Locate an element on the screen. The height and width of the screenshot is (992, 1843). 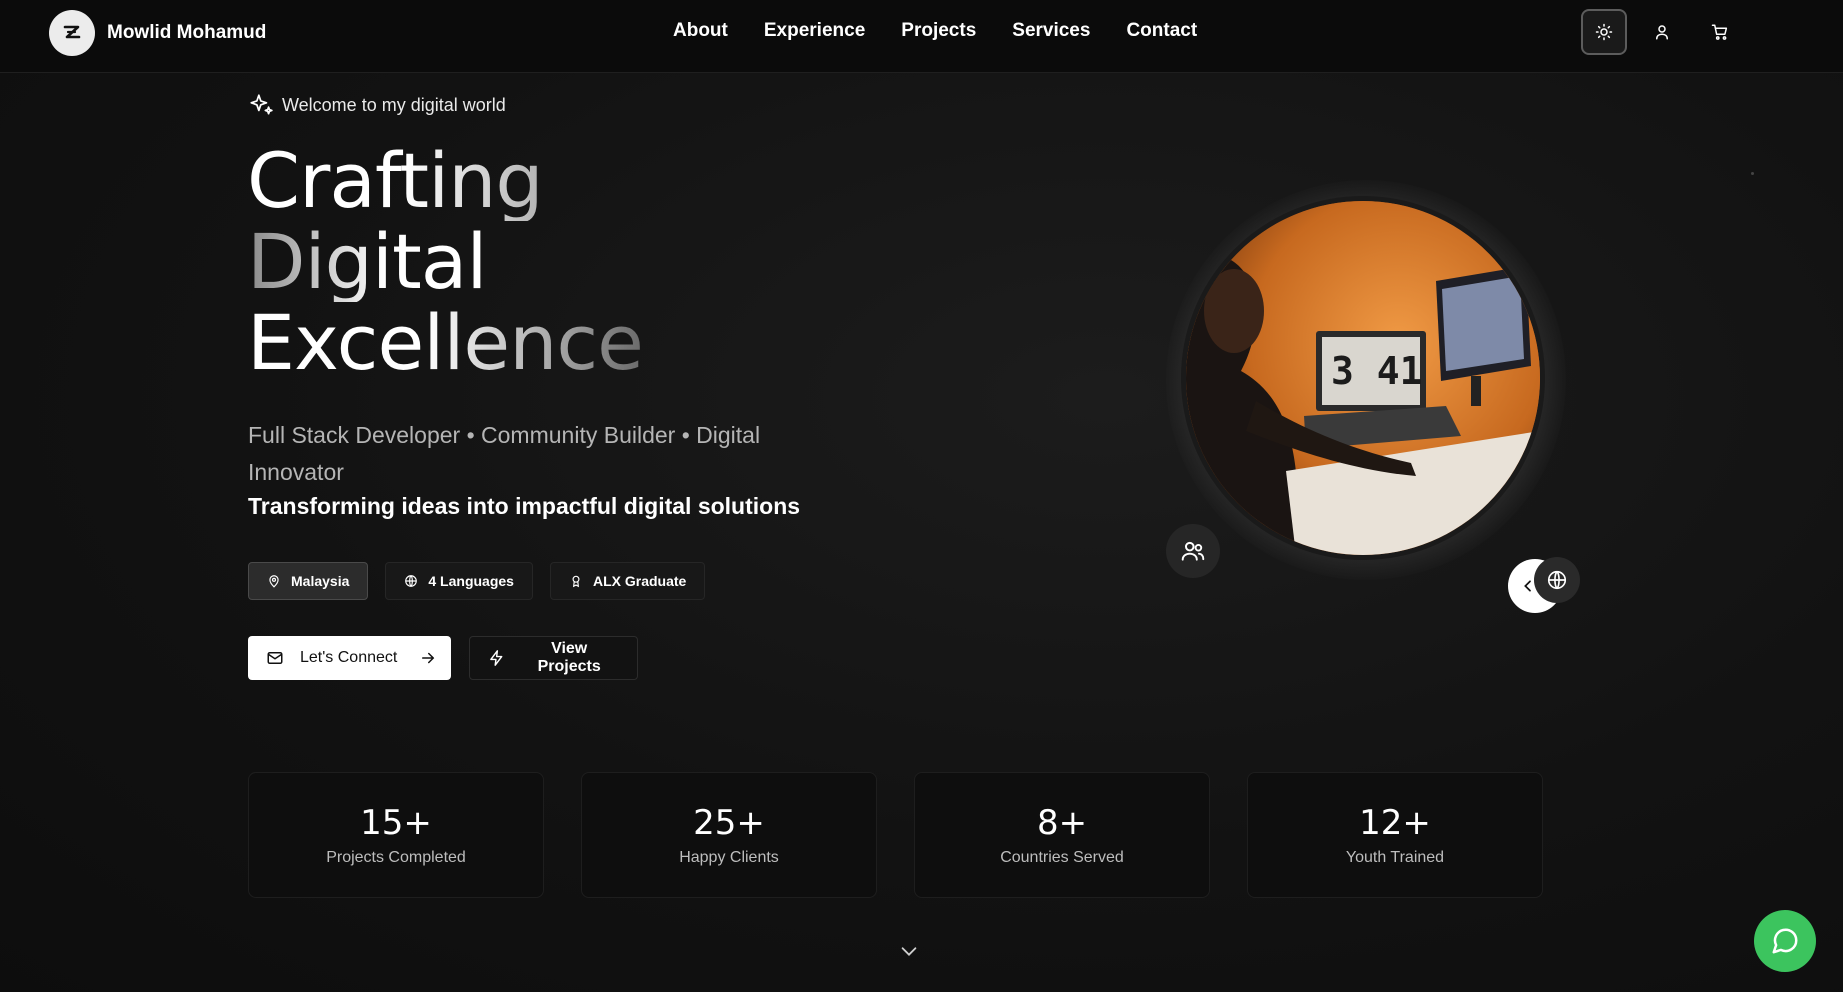
welcome-text: Welcome to my digital world is located at coordinates (394, 104).